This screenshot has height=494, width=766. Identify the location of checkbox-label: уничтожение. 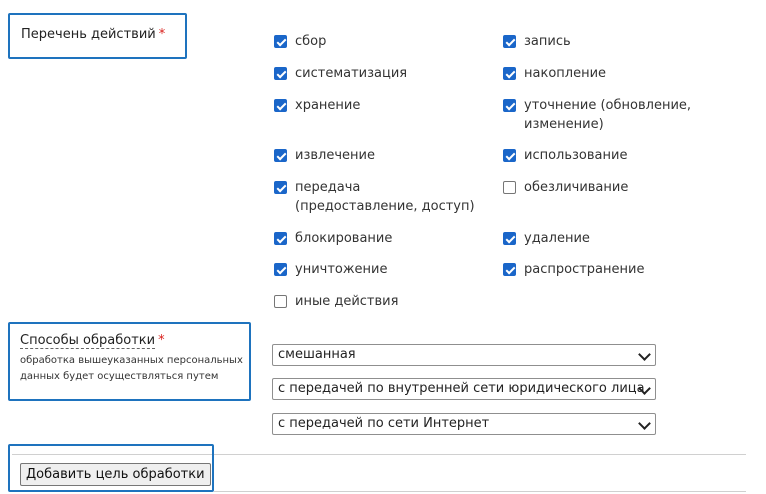
(341, 269).